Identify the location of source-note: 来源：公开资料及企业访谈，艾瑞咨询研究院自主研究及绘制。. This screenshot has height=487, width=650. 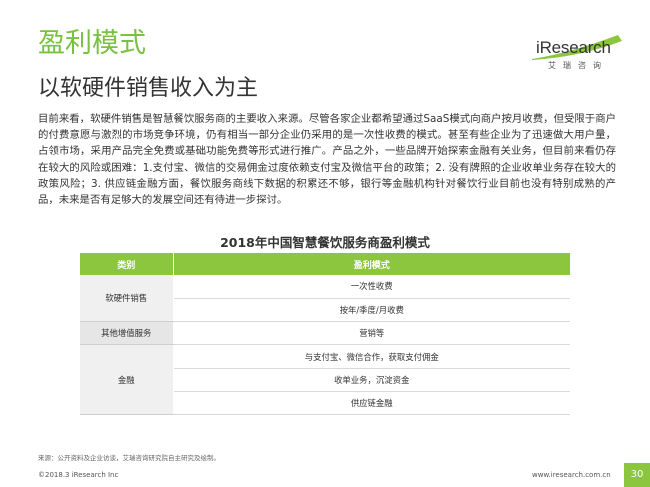
(129, 458).